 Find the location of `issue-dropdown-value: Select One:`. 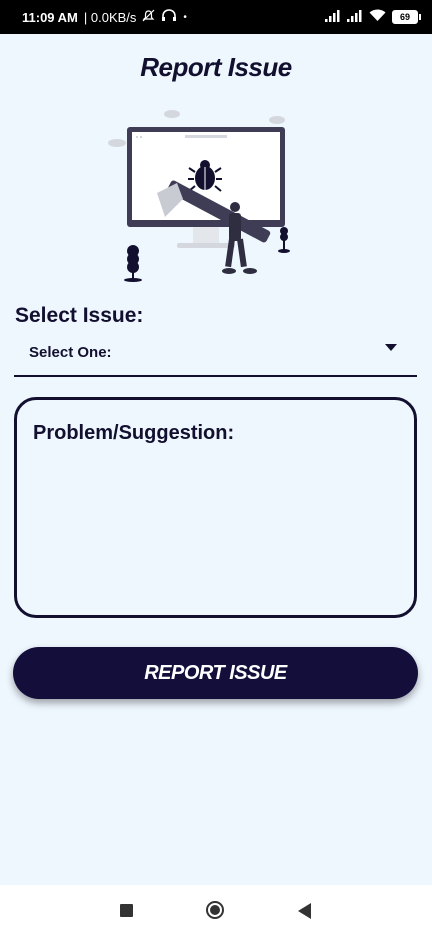

issue-dropdown-value: Select One: is located at coordinates (70, 352).